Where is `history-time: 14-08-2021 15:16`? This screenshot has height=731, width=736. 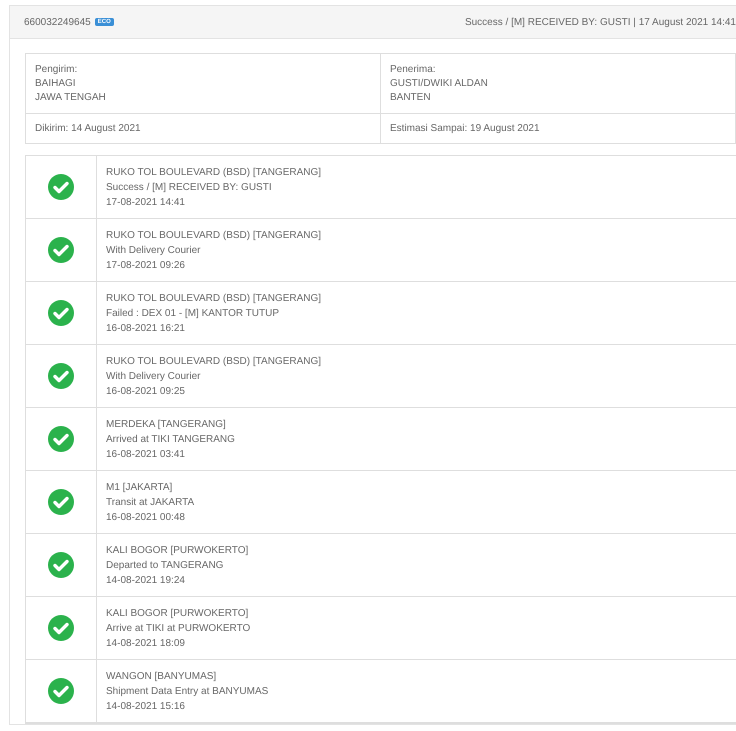 history-time: 14-08-2021 15:16 is located at coordinates (146, 706).